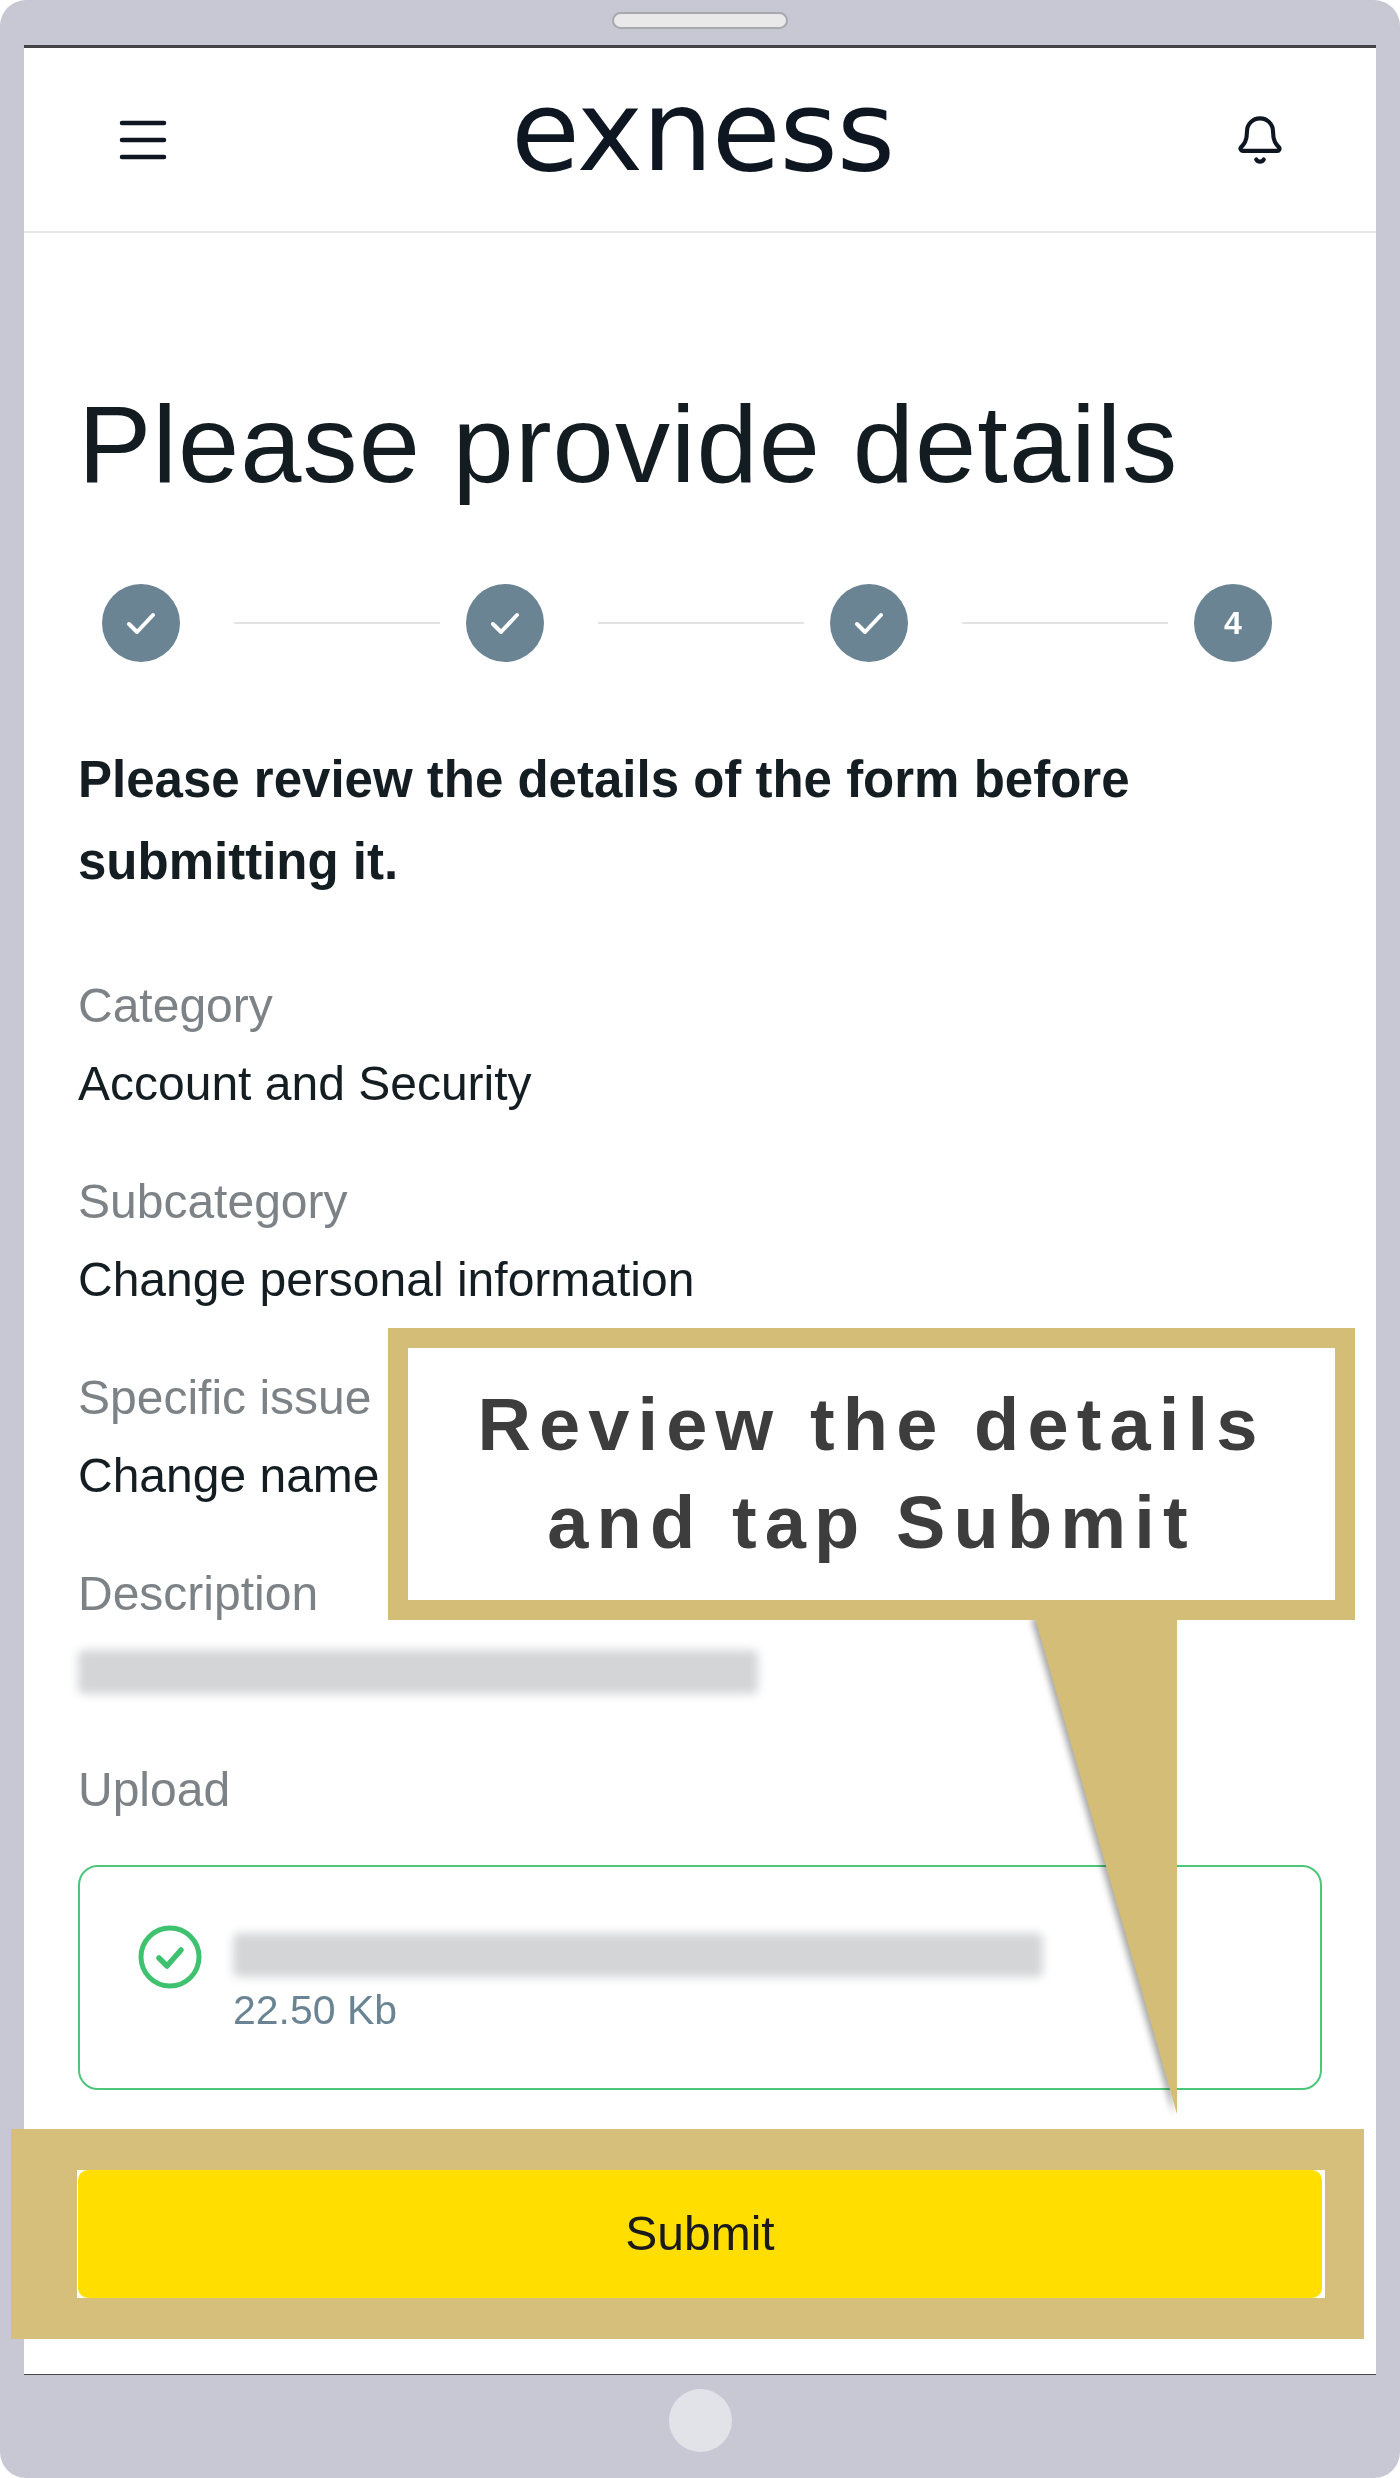 The height and width of the screenshot is (2478, 1400). What do you see at coordinates (700, 2234) in the screenshot?
I see `submit-button: Submit` at bounding box center [700, 2234].